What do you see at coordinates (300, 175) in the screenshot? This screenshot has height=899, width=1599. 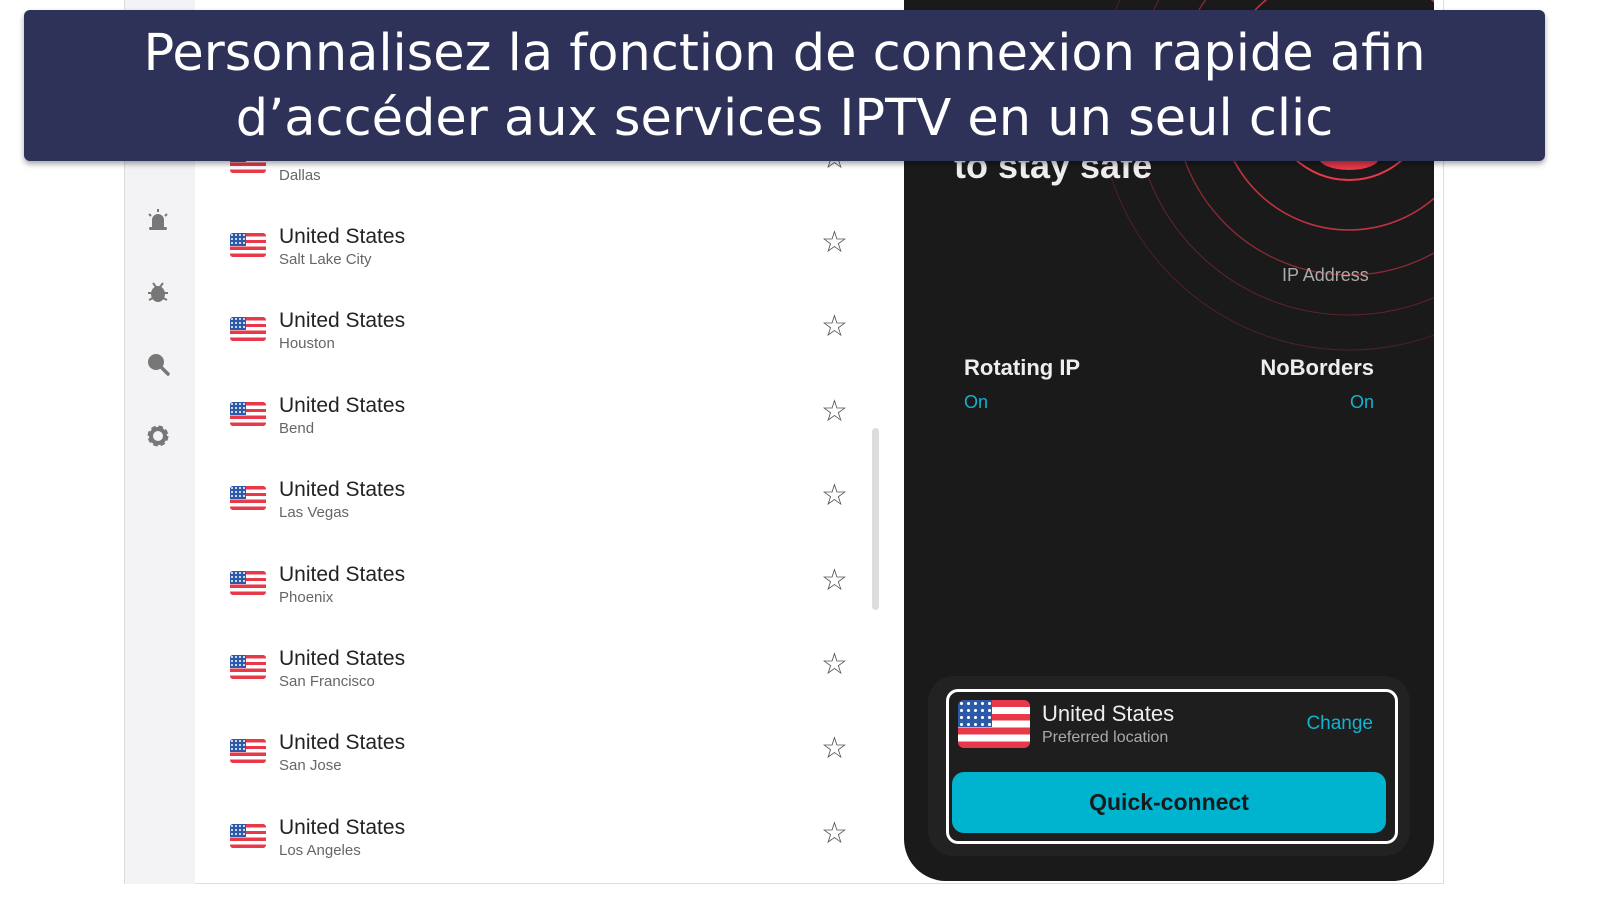 I see `server-city: Dallas` at bounding box center [300, 175].